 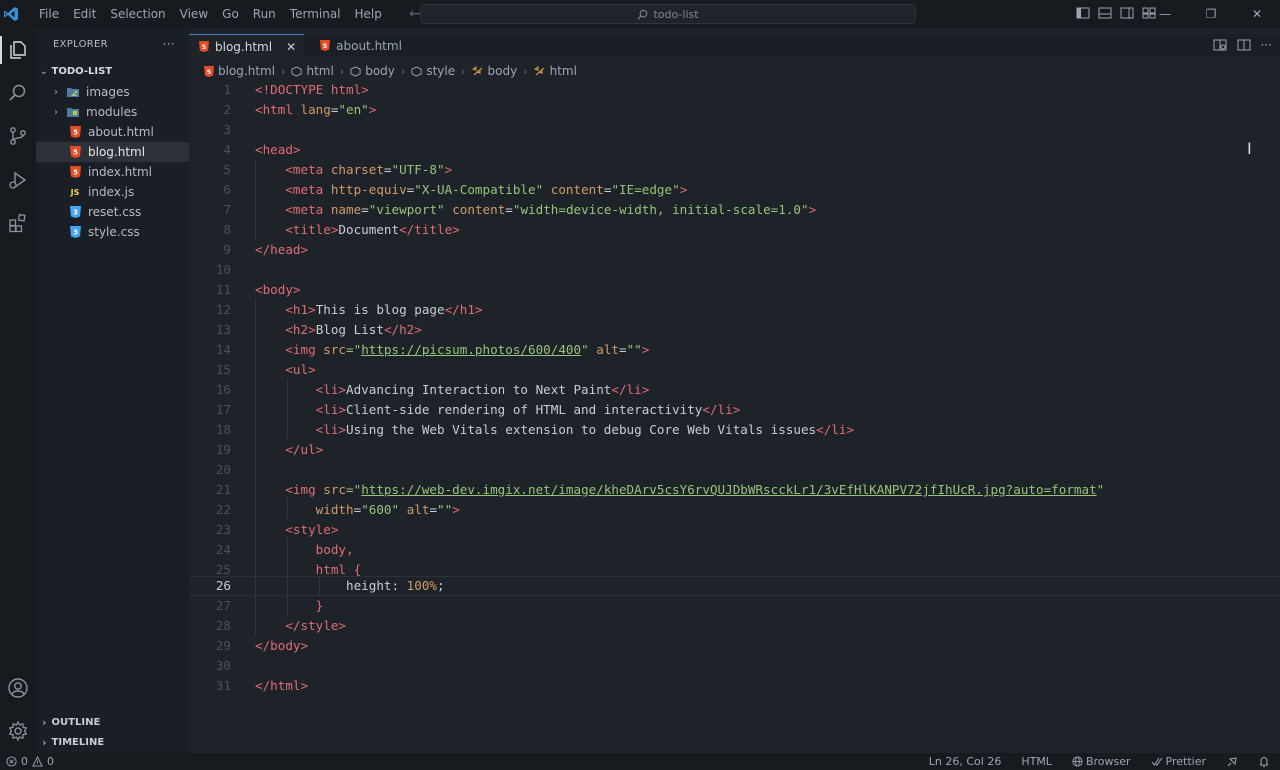 I want to click on explorer-icon, so click(x=18, y=50).